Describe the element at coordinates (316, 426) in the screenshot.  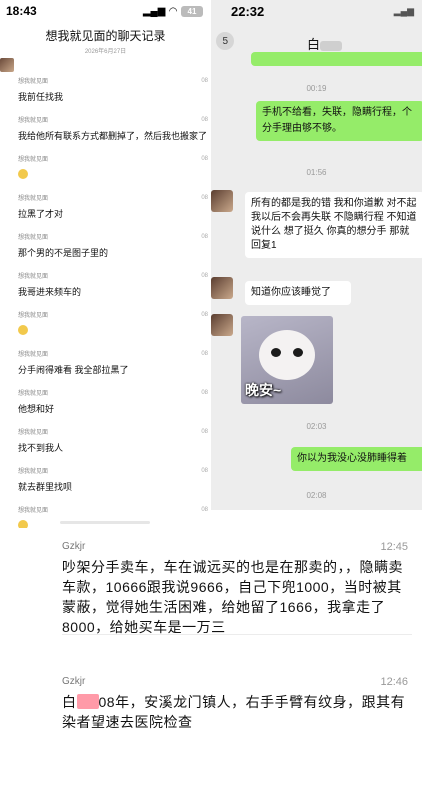
I see `timestamp: 02:03` at that location.